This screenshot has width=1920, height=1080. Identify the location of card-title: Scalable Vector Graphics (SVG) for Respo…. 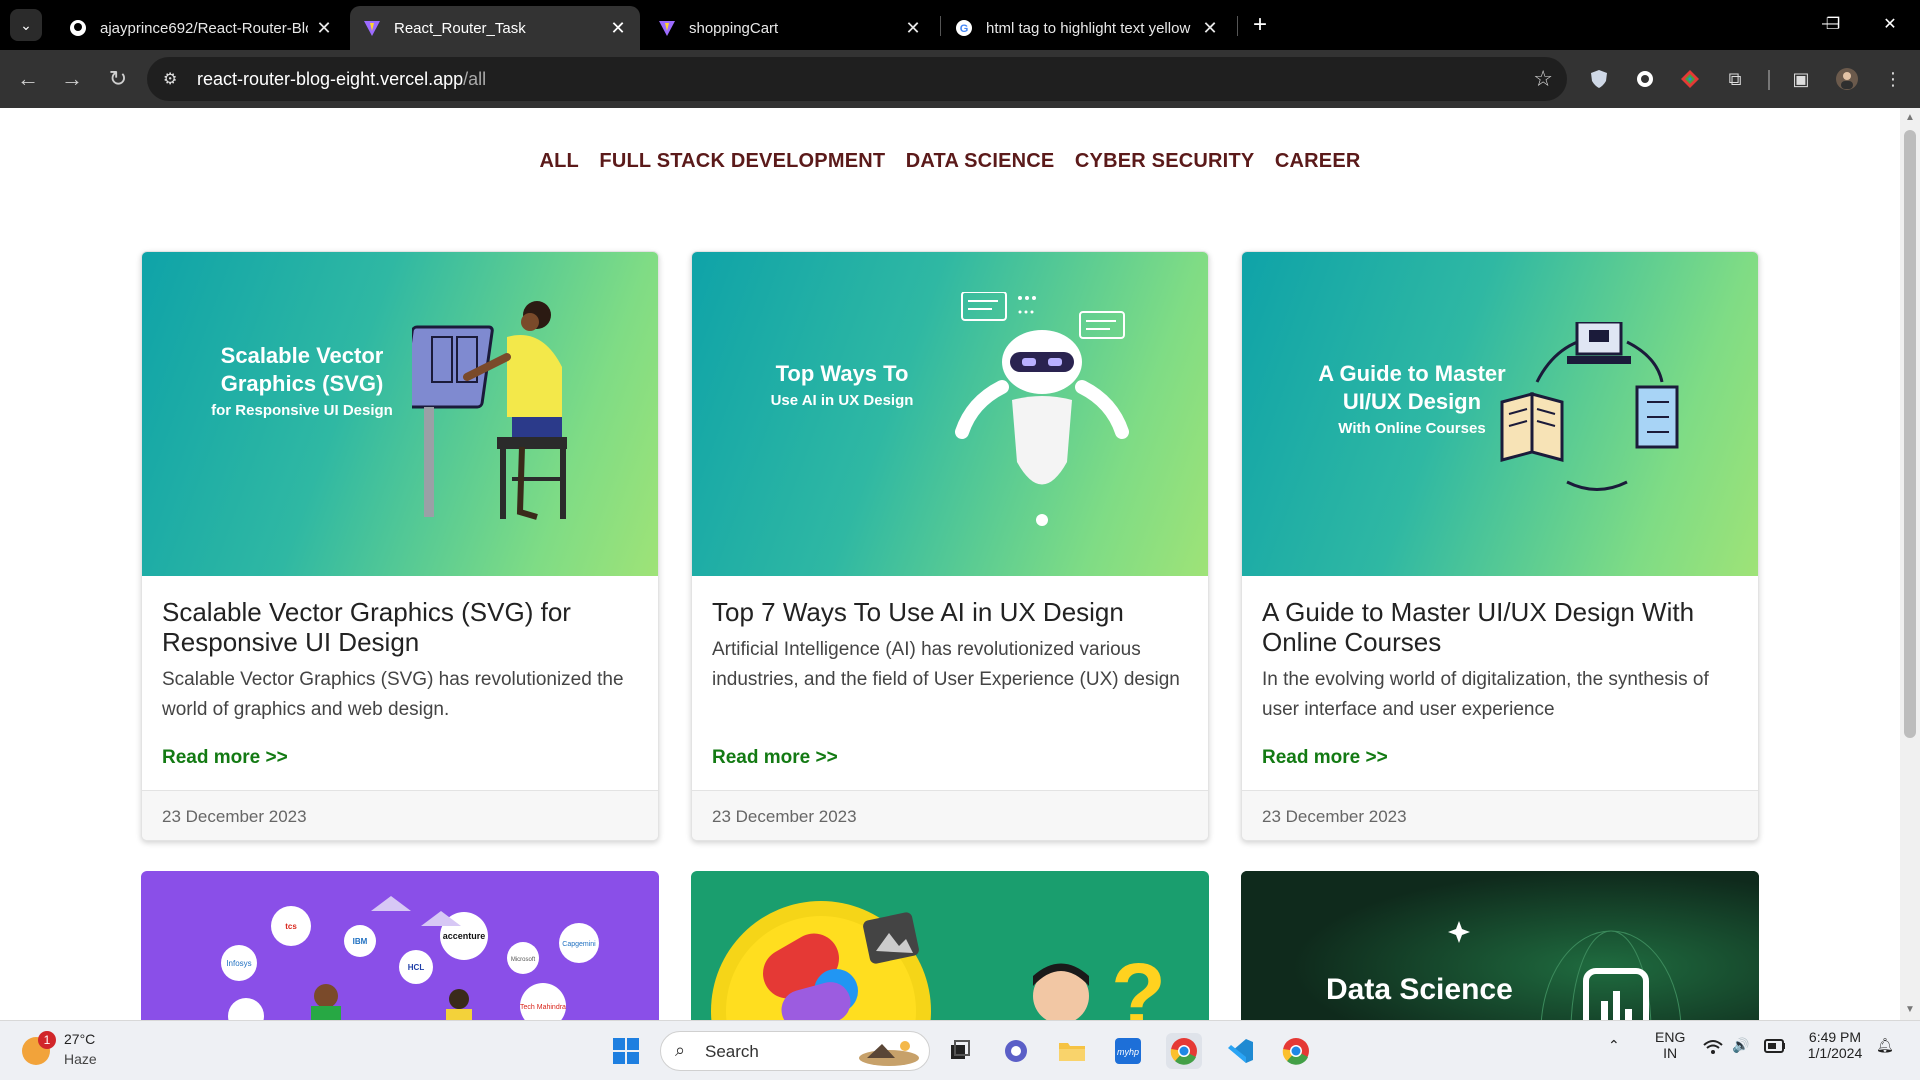
(402, 627).